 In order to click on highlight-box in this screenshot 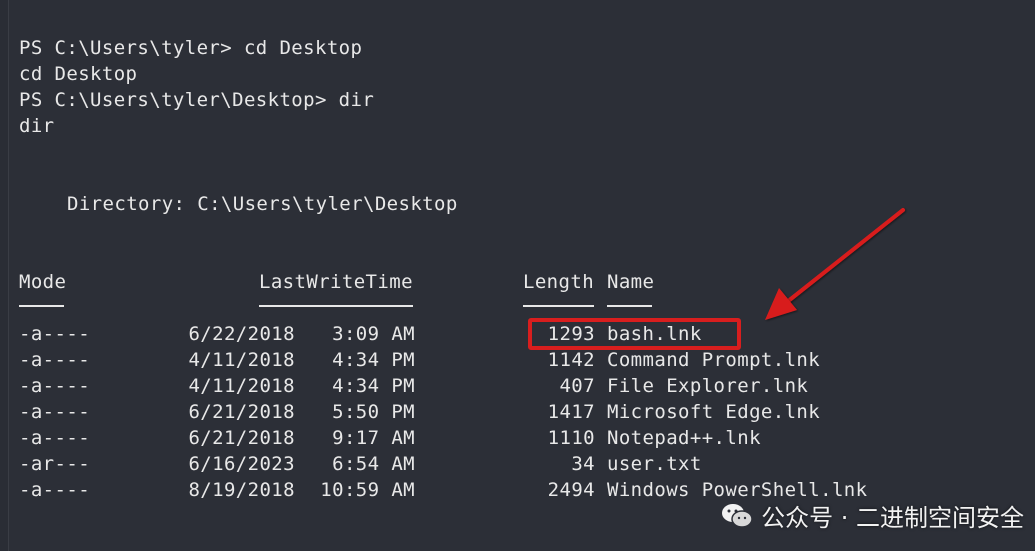, I will do `click(634, 334)`.